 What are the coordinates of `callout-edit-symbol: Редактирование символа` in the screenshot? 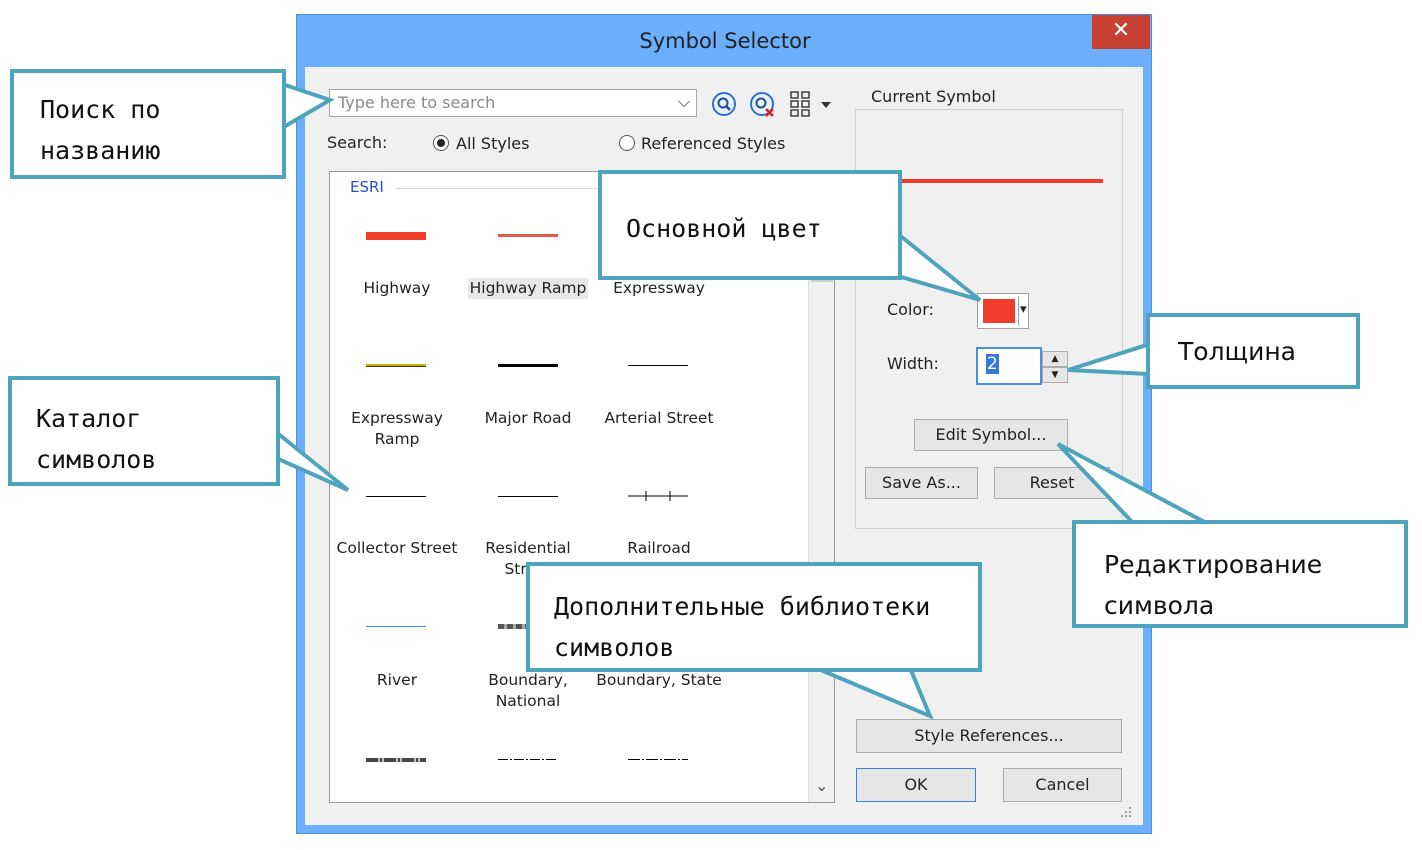 It's located at (1240, 574).